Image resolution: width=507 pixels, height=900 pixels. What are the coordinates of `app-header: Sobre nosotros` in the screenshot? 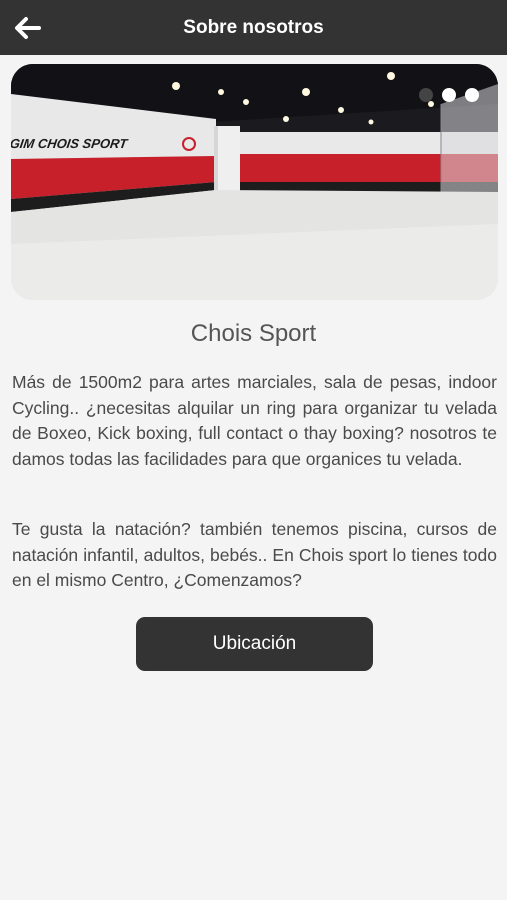 It's located at (253, 27).